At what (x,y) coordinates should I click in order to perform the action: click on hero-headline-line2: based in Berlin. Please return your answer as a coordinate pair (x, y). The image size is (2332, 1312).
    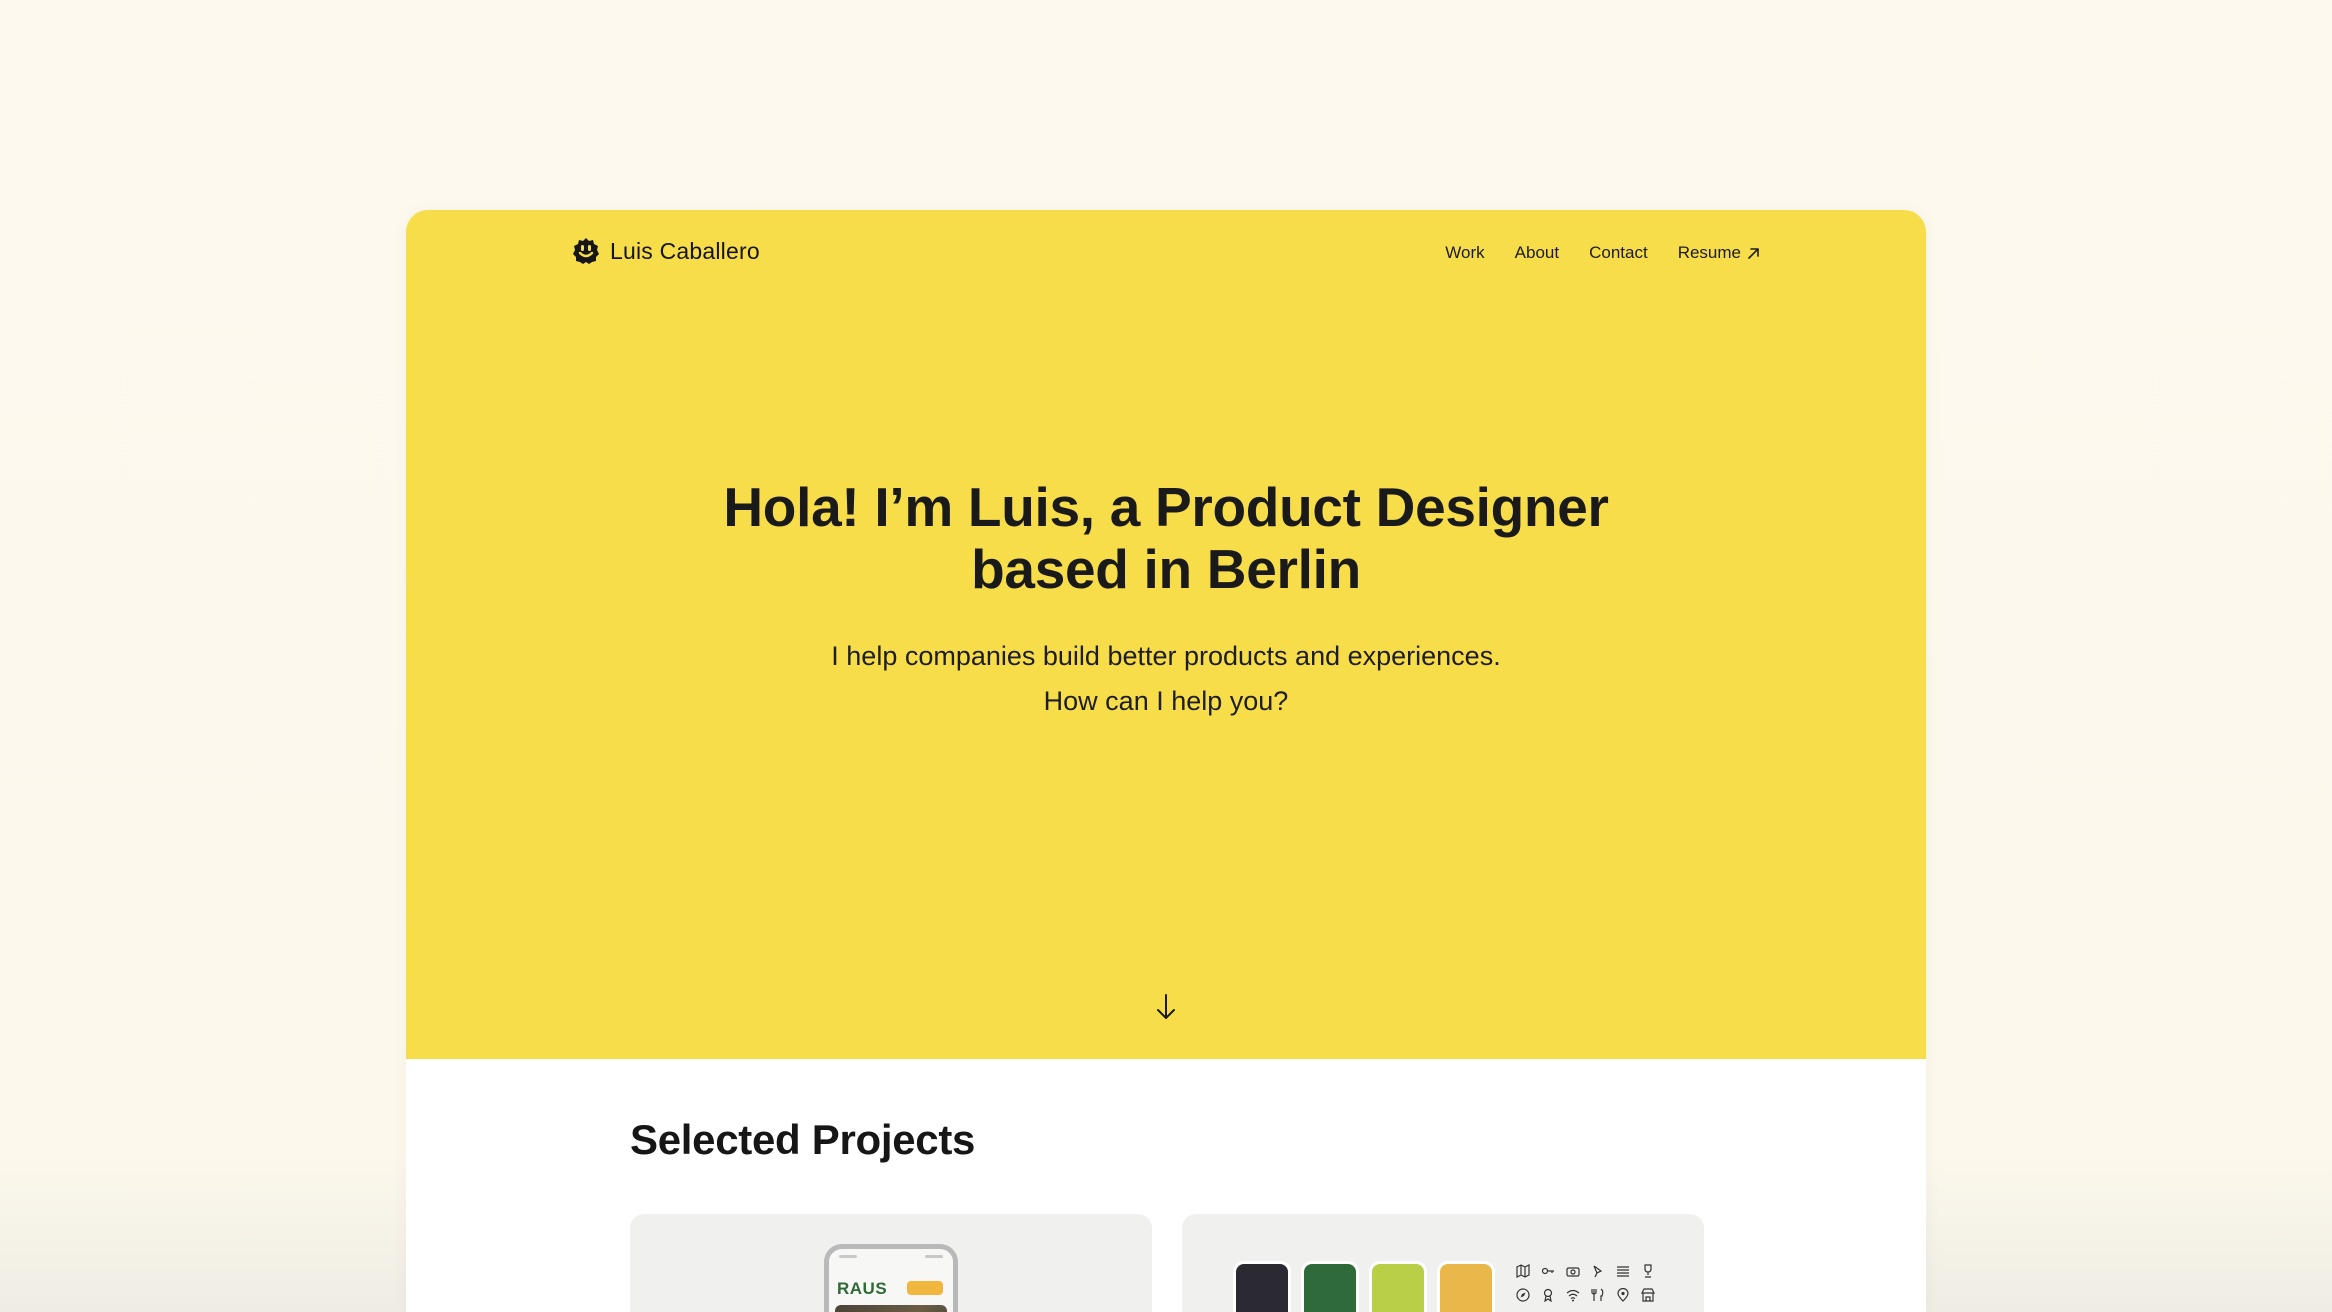
    Looking at the image, I should click on (1166, 569).